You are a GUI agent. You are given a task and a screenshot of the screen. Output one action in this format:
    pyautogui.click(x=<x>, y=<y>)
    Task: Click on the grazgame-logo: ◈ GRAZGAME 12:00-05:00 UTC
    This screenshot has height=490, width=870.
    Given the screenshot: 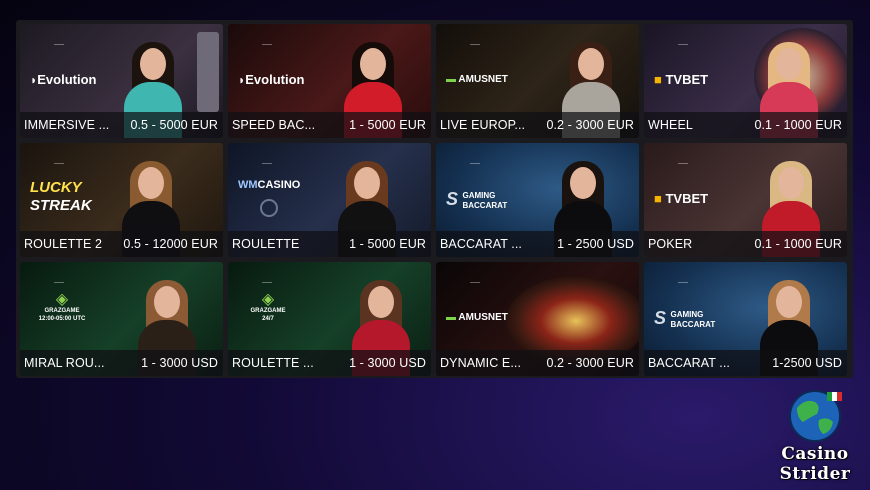 What is the action you would take?
    pyautogui.click(x=62, y=307)
    